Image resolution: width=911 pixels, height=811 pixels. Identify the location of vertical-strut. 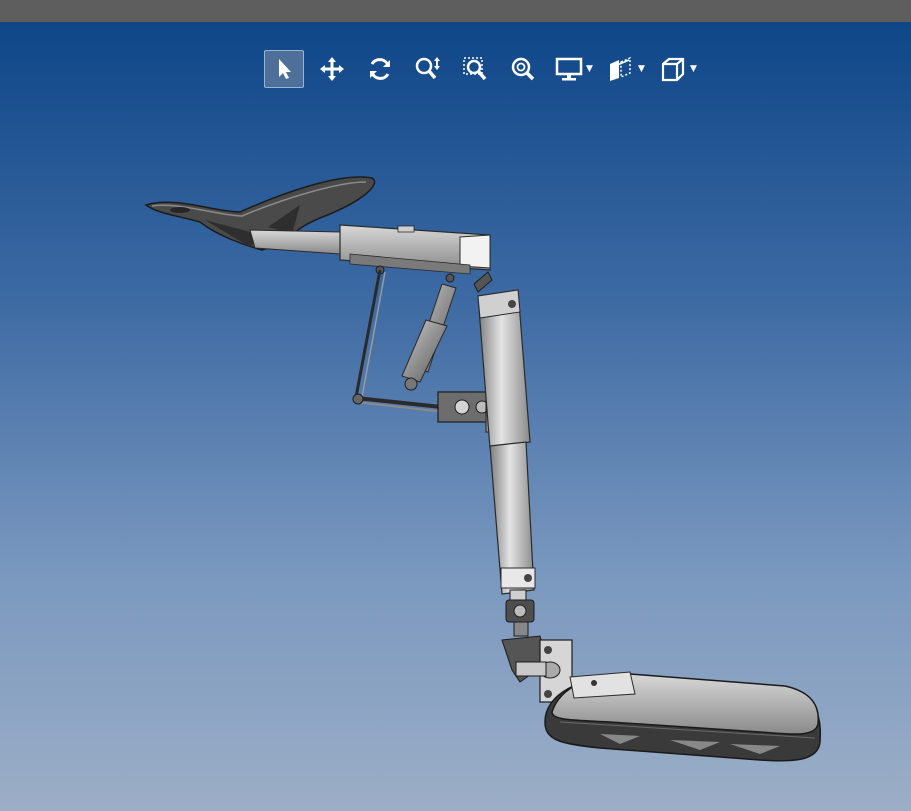
(504, 433).